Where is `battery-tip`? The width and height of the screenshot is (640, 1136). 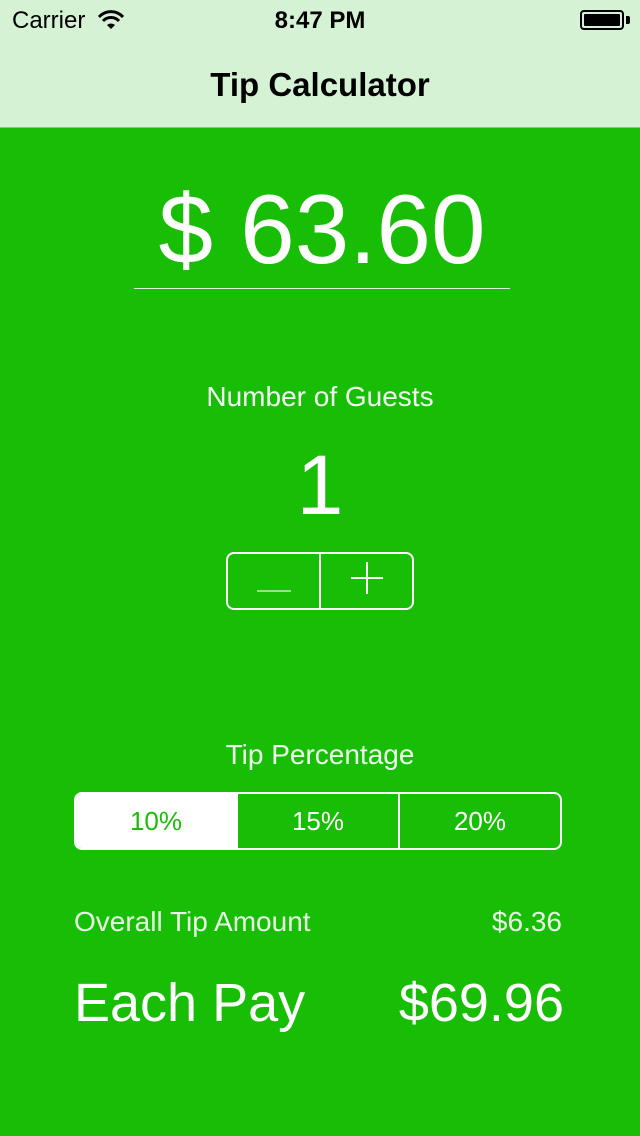
battery-tip is located at coordinates (628, 20).